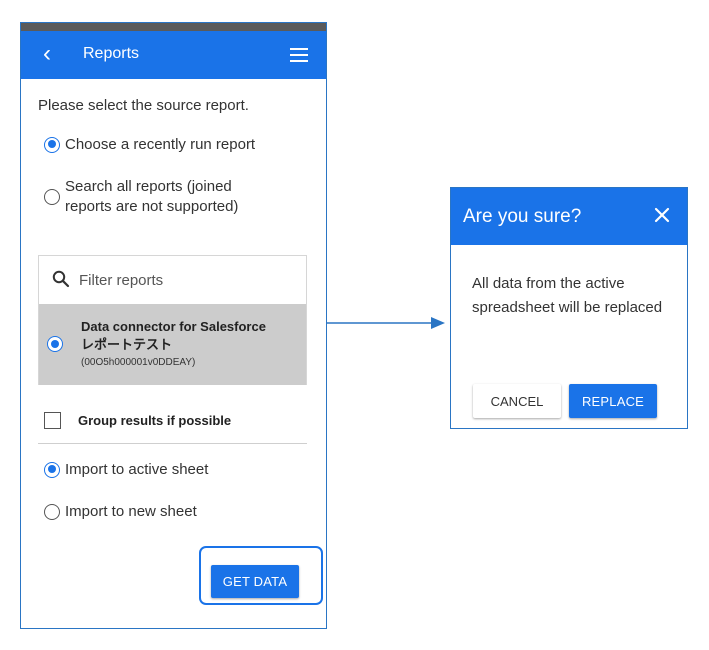 Image resolution: width=709 pixels, height=650 pixels. What do you see at coordinates (47, 54) in the screenshot?
I see `back-icon: ‹` at bounding box center [47, 54].